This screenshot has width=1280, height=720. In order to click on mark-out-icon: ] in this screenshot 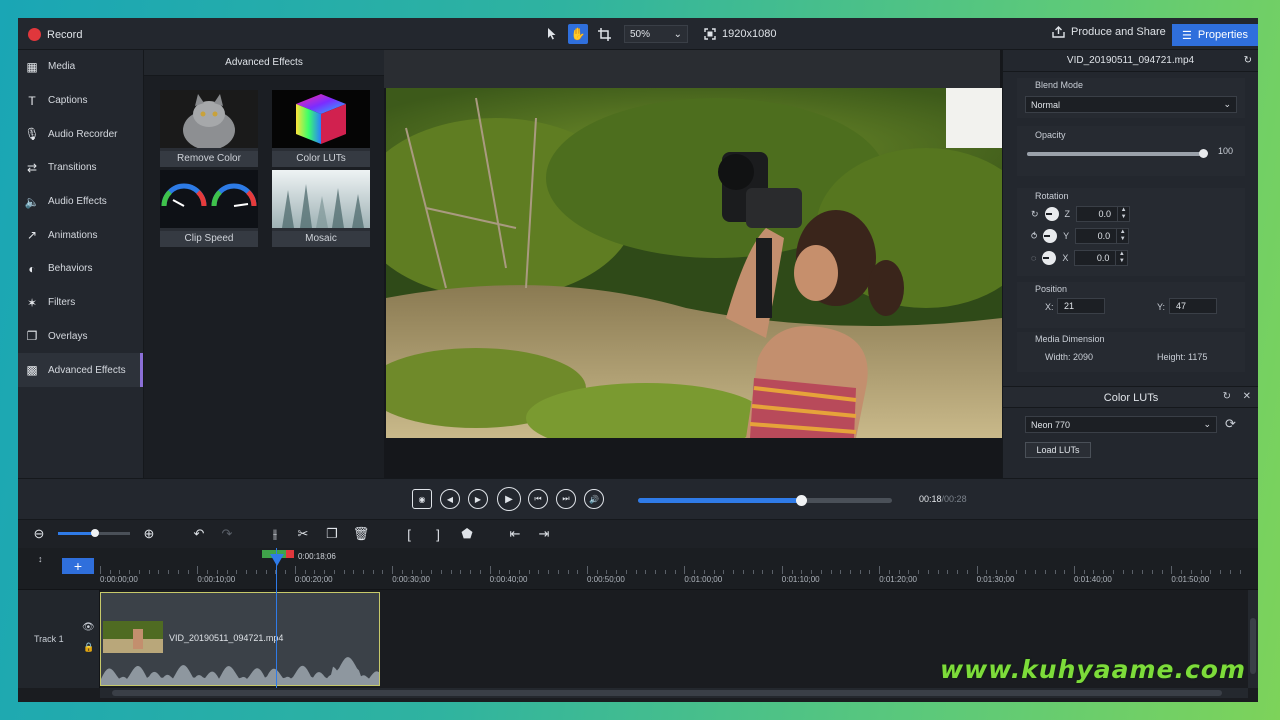, I will do `click(438, 534)`.